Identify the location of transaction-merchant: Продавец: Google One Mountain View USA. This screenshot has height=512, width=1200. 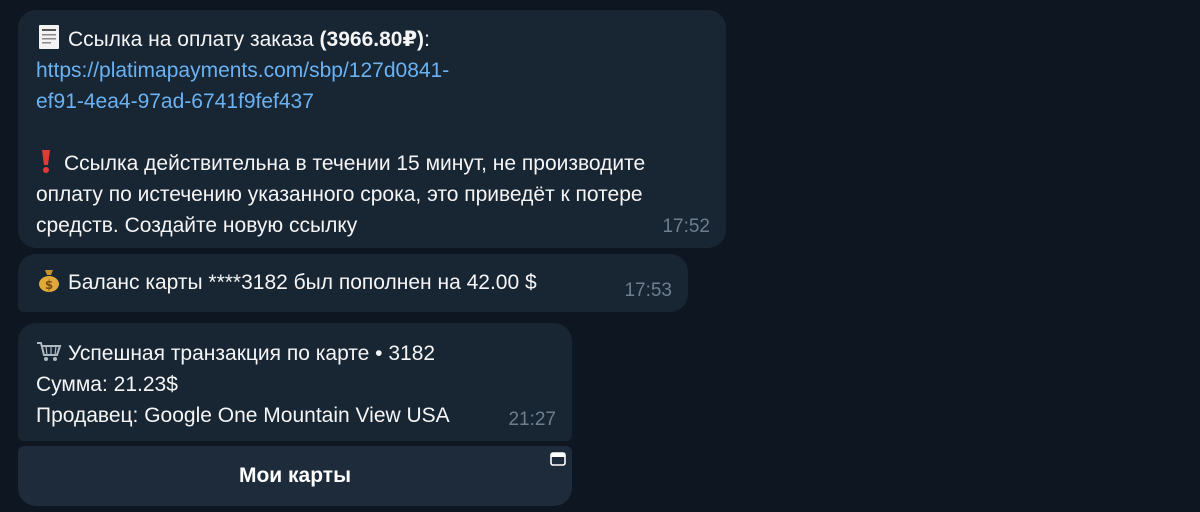
(243, 415).